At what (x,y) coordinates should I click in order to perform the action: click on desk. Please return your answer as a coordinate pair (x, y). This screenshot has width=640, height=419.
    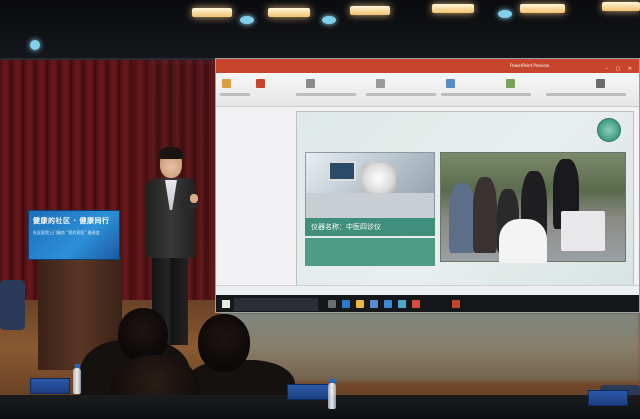
    Looking at the image, I should click on (370, 206).